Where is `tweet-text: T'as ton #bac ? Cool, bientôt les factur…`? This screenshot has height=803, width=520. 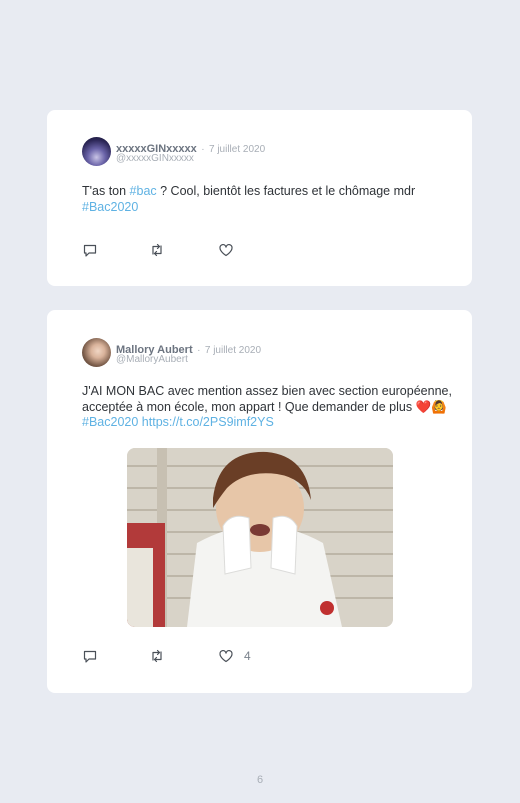
tweet-text: T'as ton #bac ? Cool, bientôt les factur… is located at coordinates (267, 199).